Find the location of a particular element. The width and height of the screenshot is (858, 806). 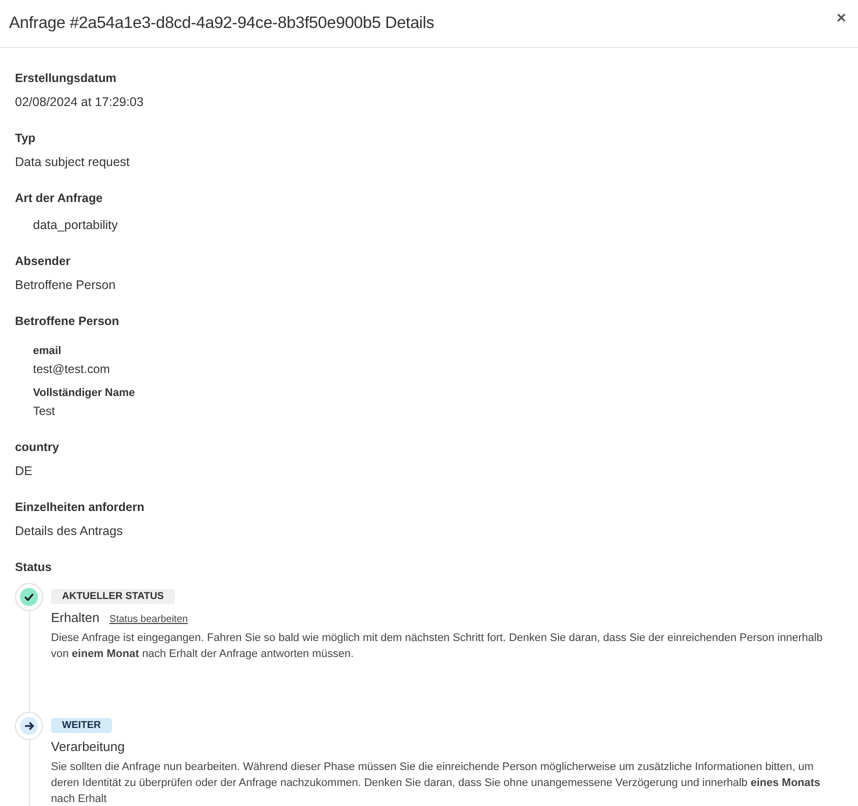

status-label: Status is located at coordinates (34, 567).